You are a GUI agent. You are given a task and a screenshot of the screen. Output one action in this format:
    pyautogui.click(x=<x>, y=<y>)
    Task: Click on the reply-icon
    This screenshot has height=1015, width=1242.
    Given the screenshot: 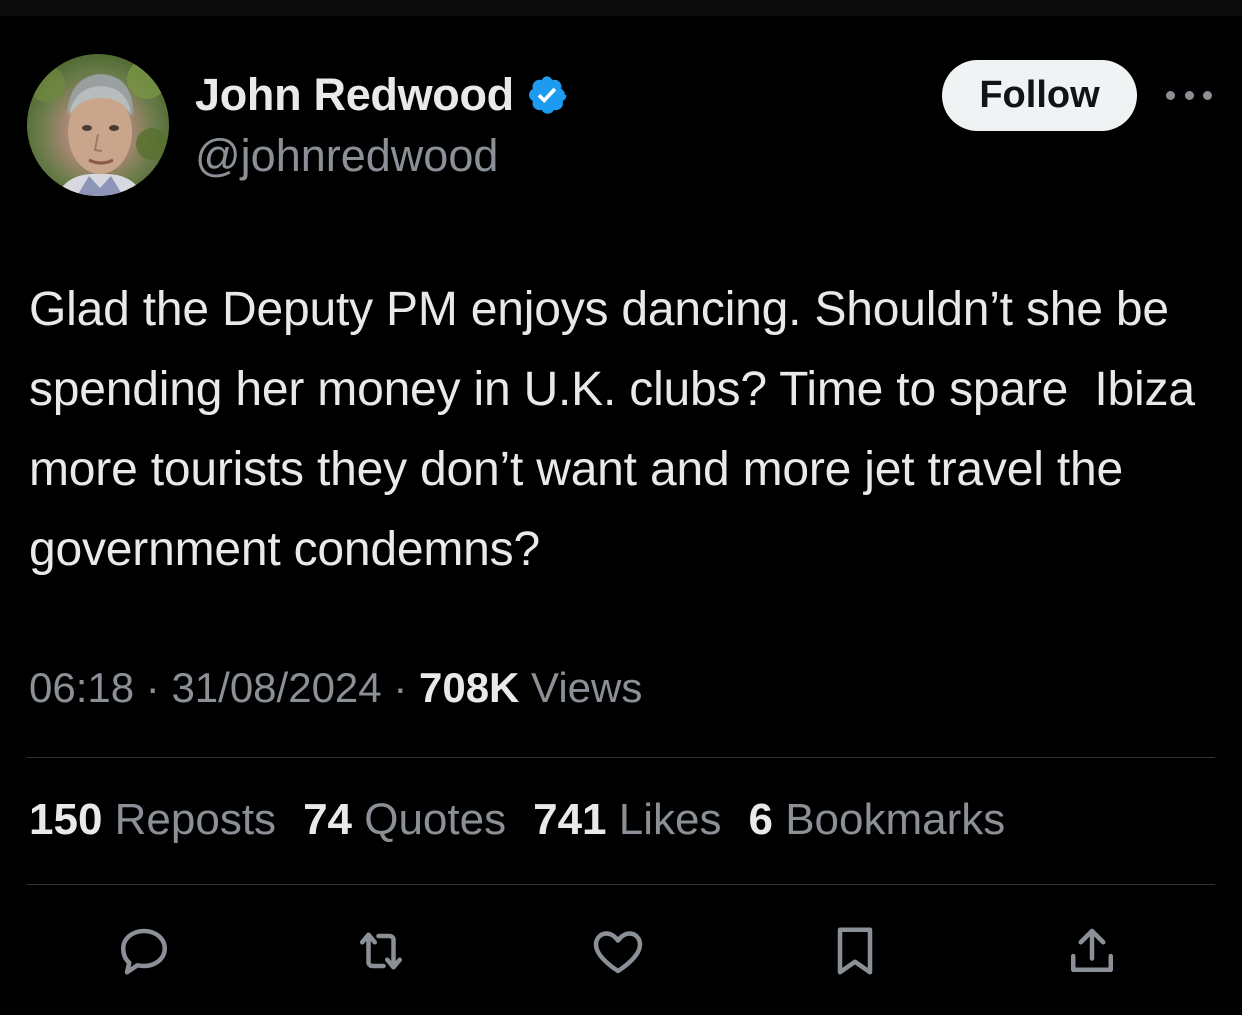 What is the action you would take?
    pyautogui.click(x=144, y=951)
    